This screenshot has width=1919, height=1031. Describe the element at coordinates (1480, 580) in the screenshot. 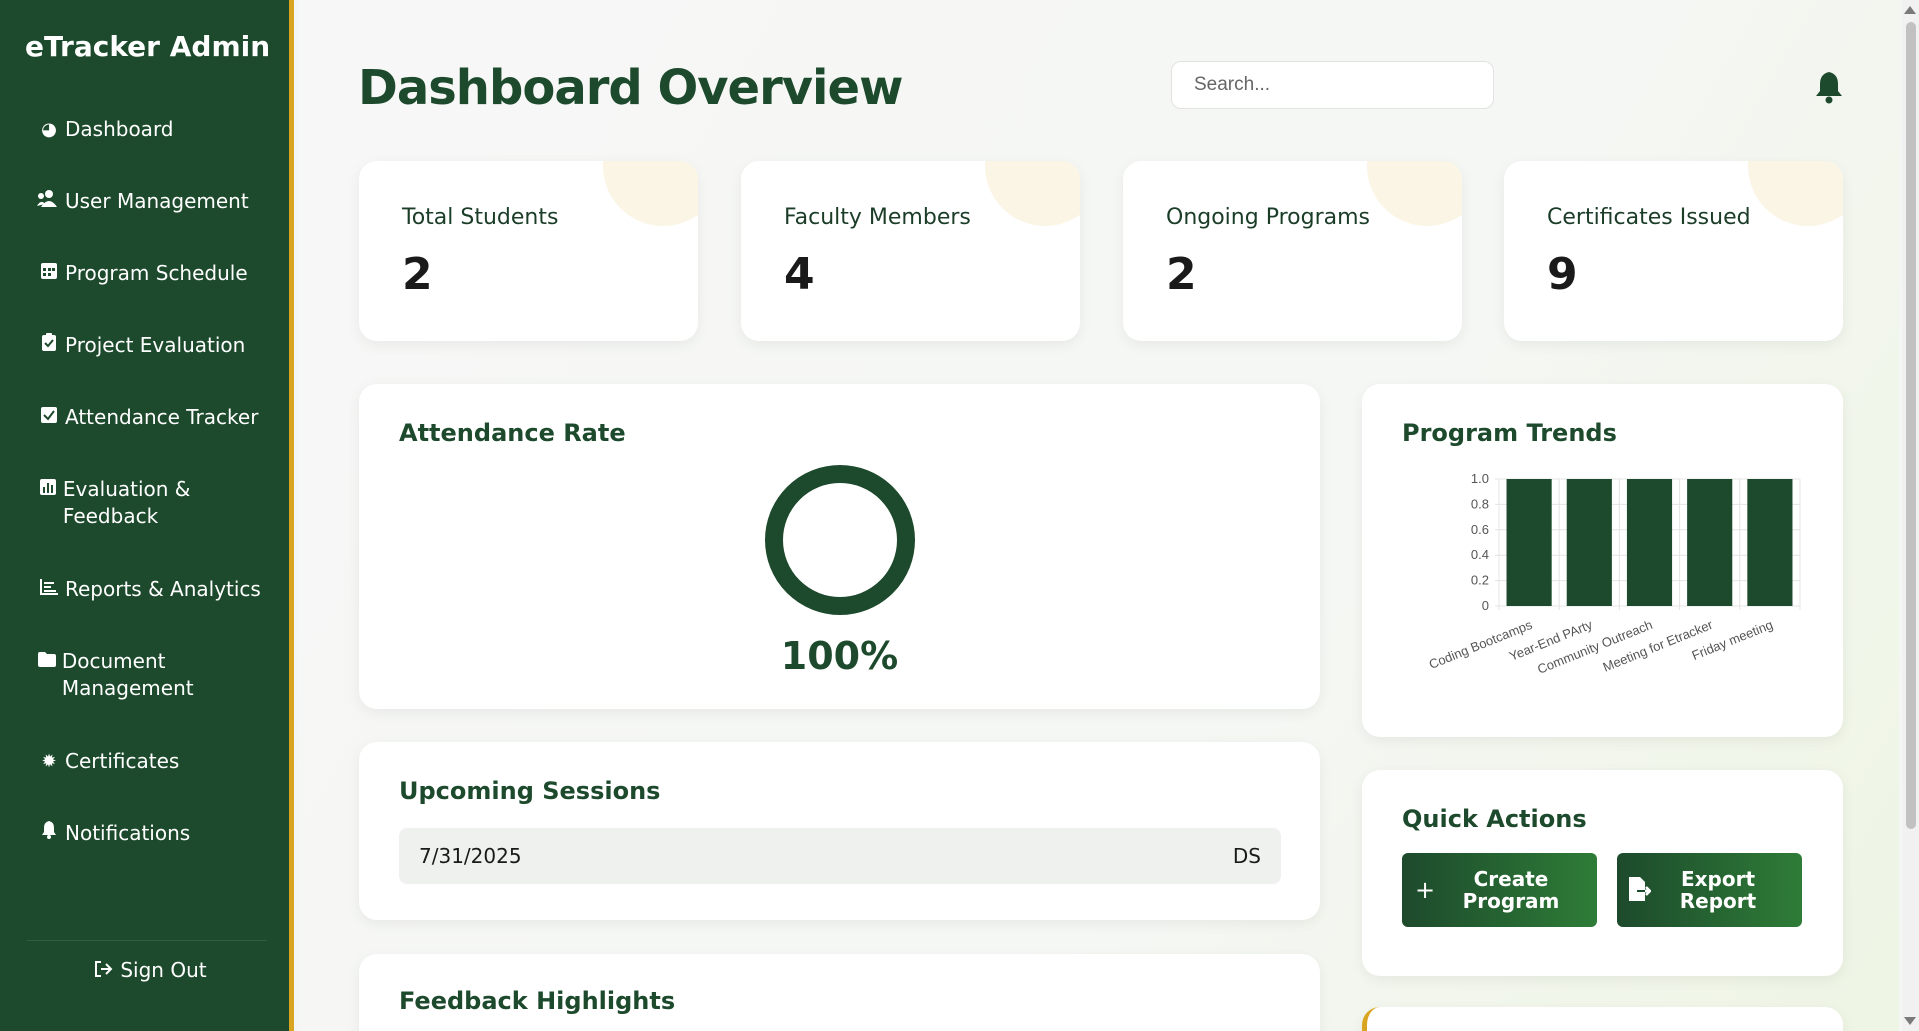

I see `y-tick-label: 0.2` at that location.